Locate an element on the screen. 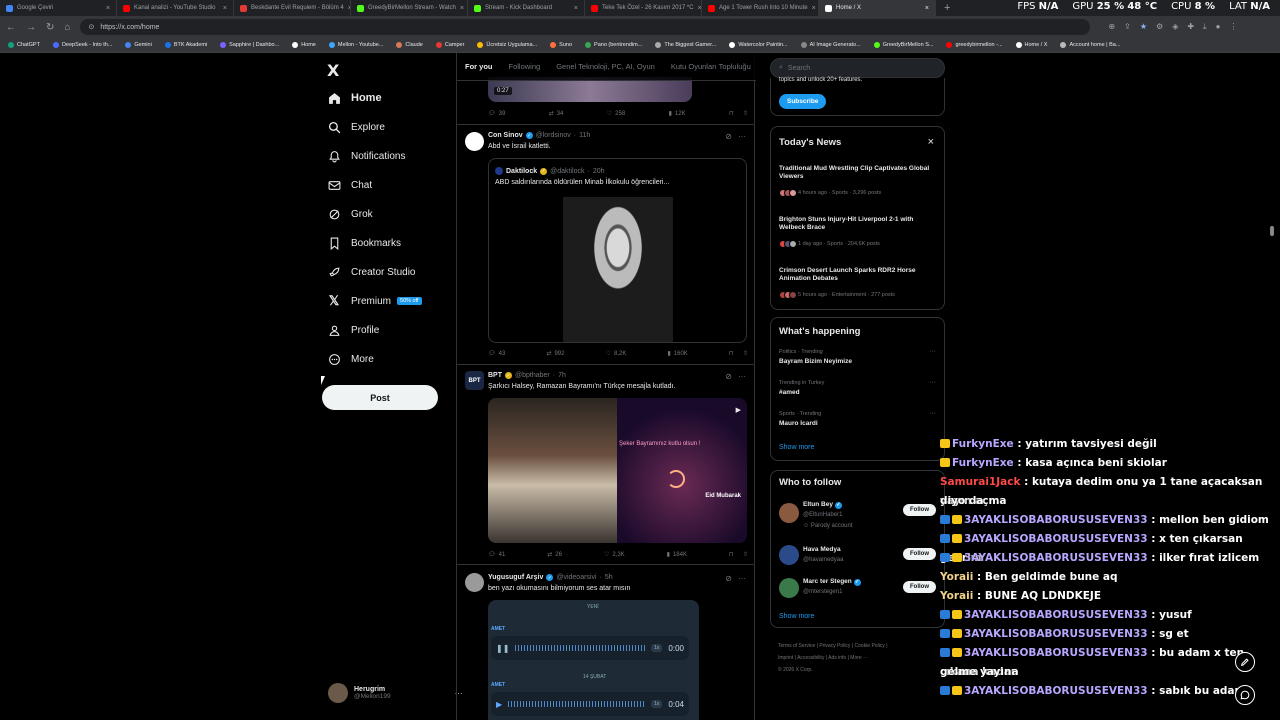 The image size is (1280, 720). shield-icon: ◈ is located at coordinates (1175, 27).